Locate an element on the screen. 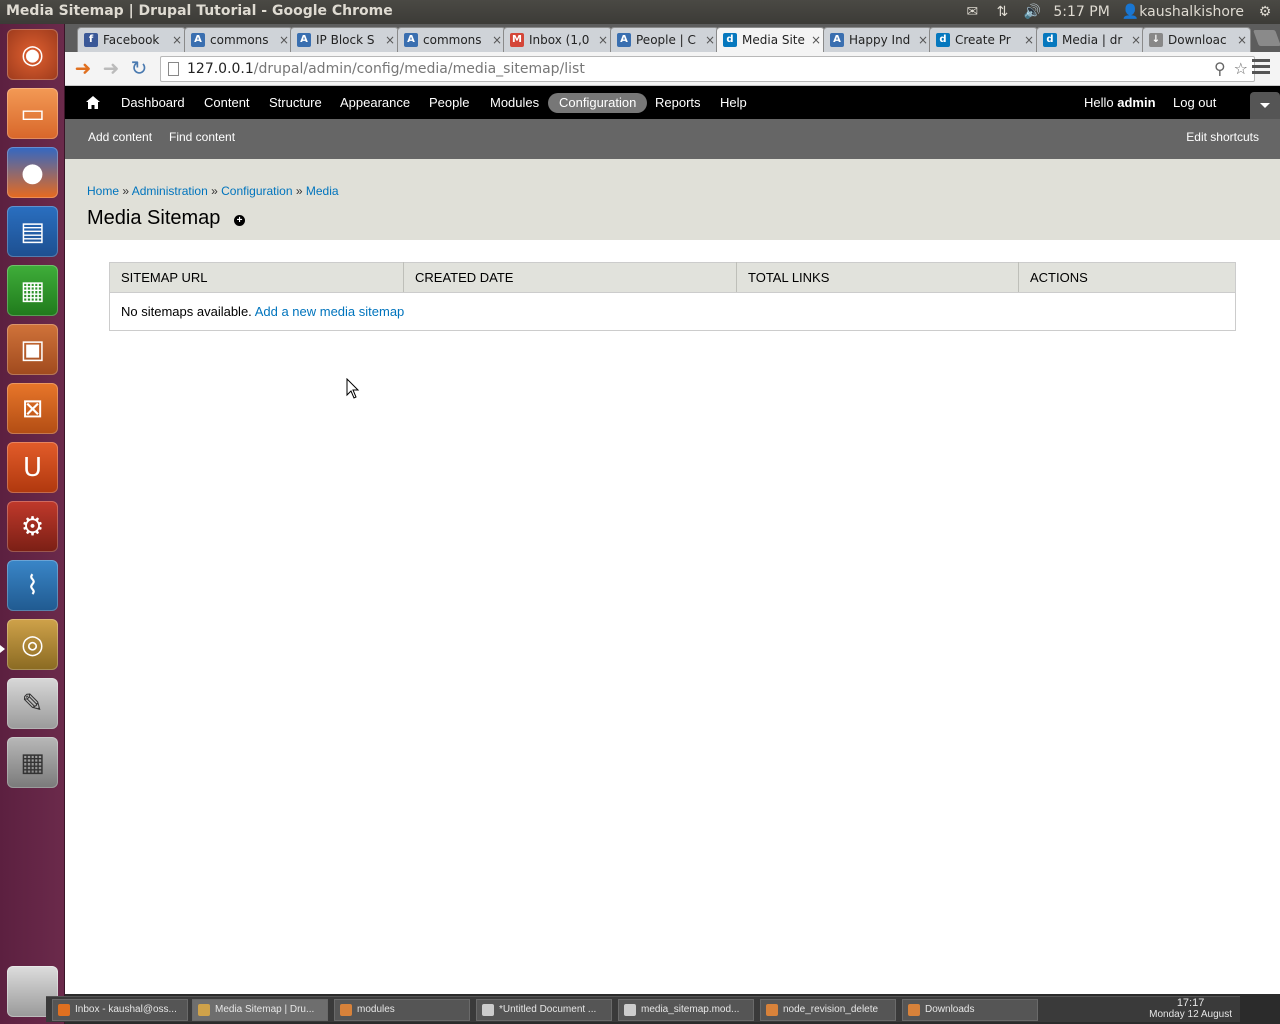  network-icon: ⇅ is located at coordinates (1002, 12).